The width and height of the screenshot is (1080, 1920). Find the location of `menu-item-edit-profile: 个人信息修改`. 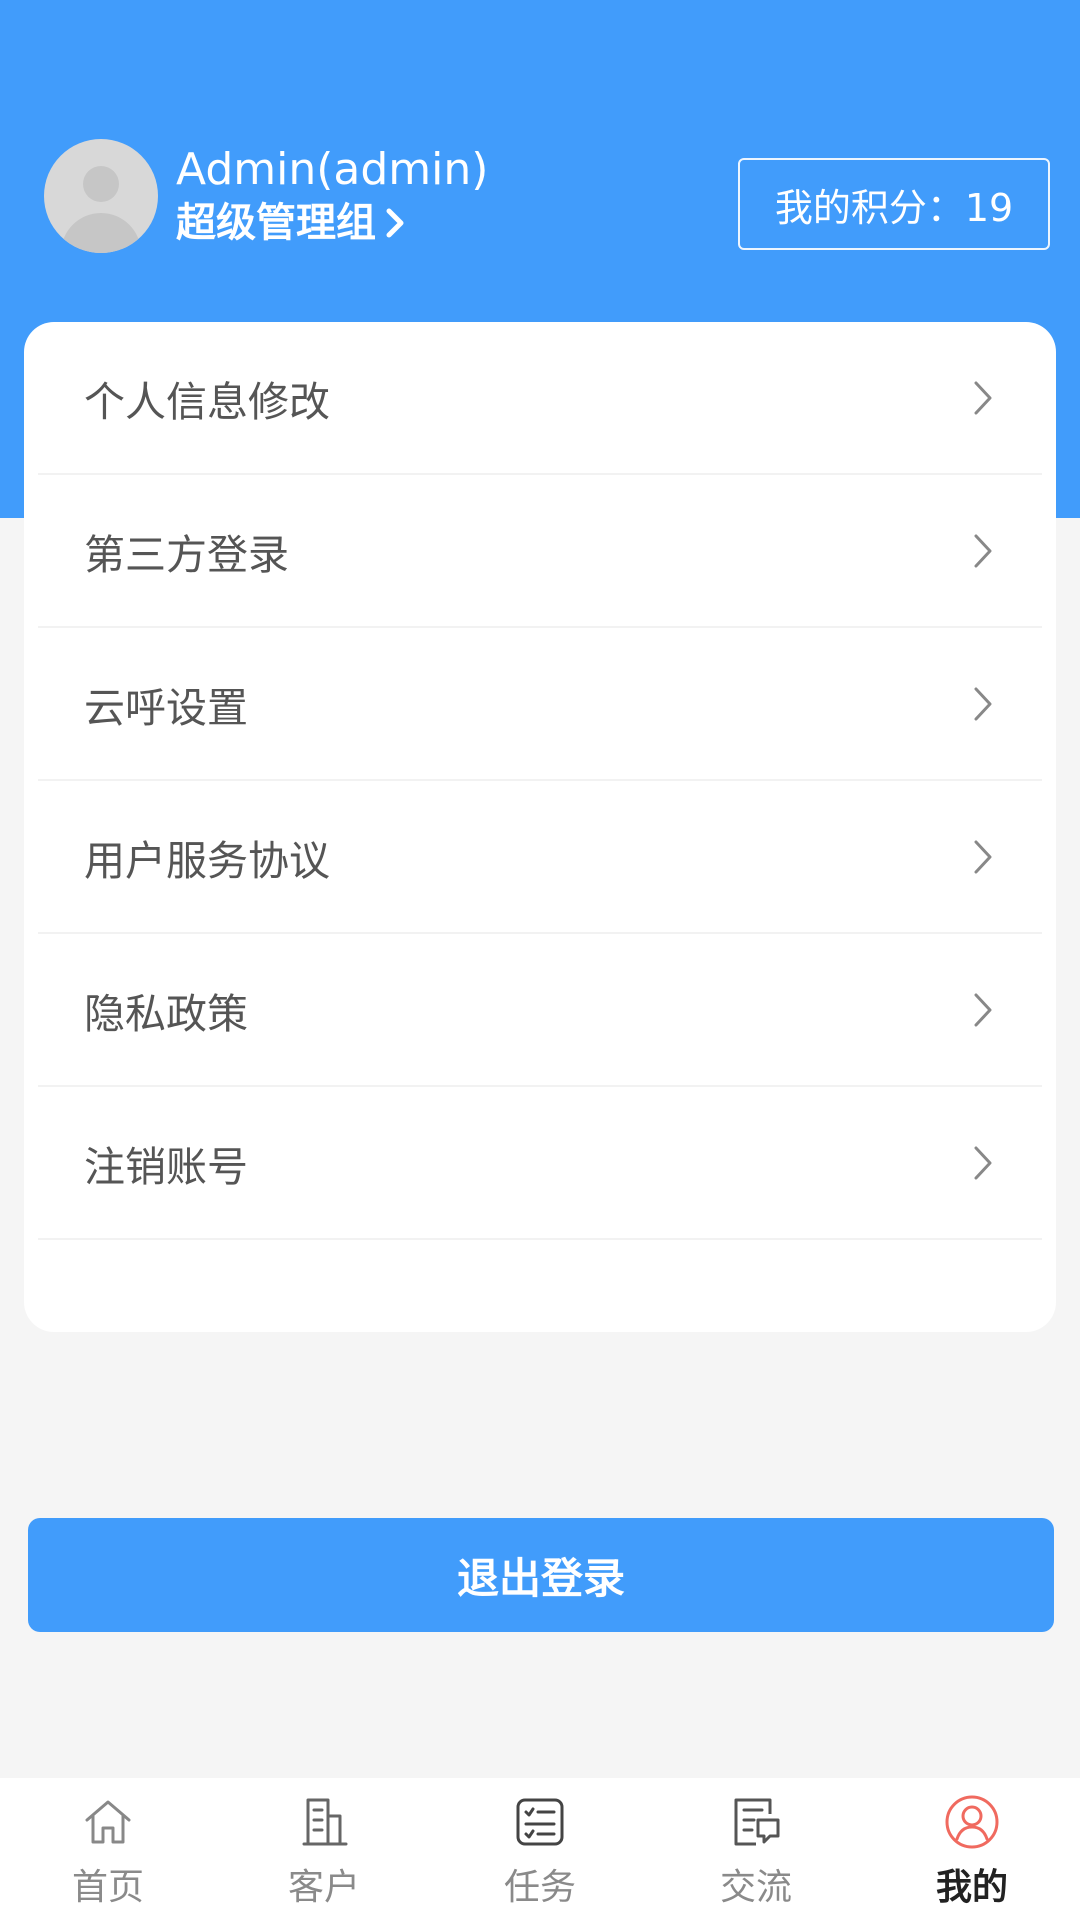

menu-item-edit-profile: 个人信息修改 is located at coordinates (540, 398).